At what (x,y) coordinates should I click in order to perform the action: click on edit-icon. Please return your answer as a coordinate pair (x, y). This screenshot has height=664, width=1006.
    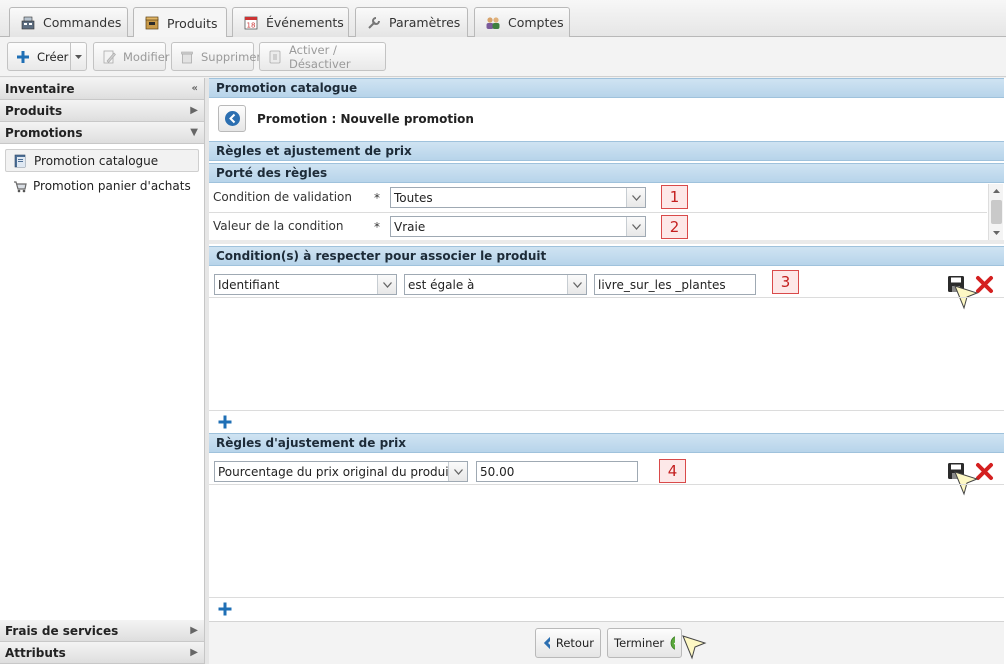
    Looking at the image, I should click on (109, 57).